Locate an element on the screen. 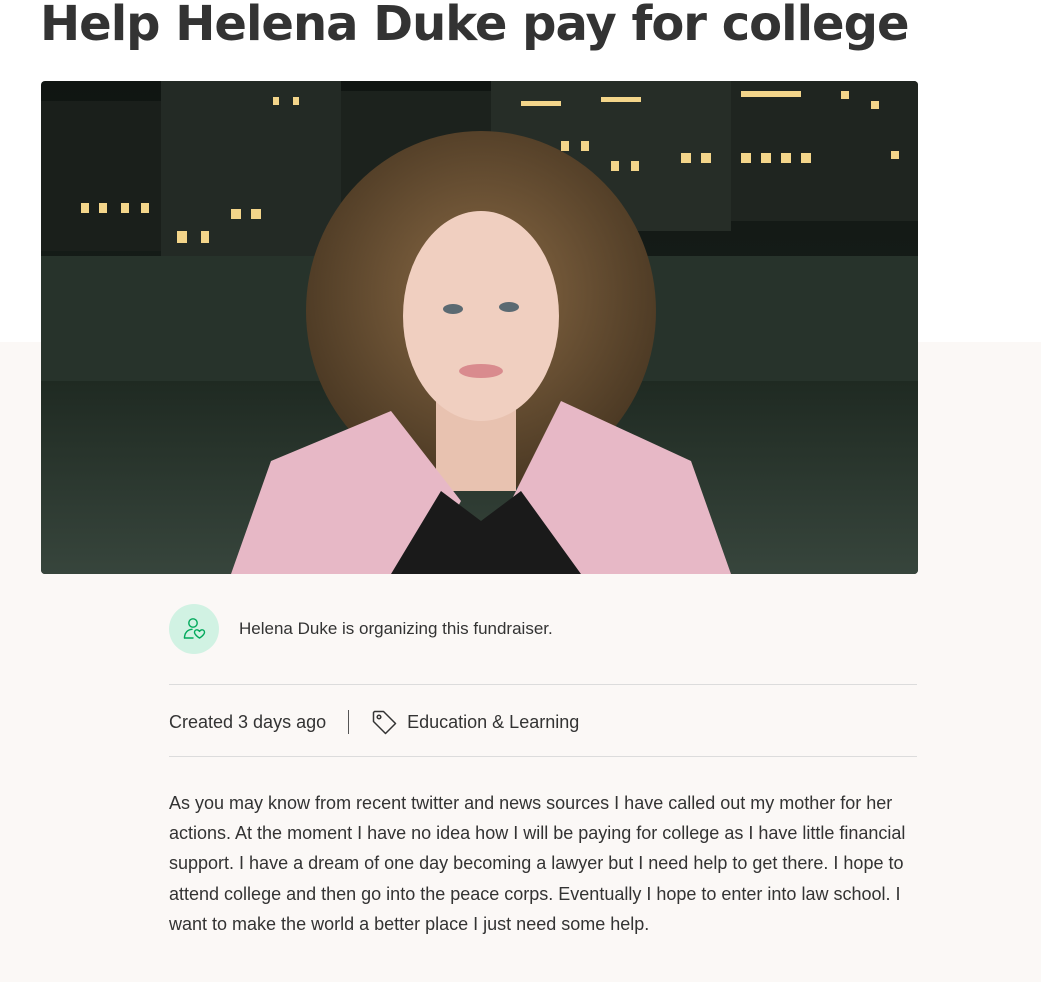  category-link: Education & Learning is located at coordinates (475, 722).